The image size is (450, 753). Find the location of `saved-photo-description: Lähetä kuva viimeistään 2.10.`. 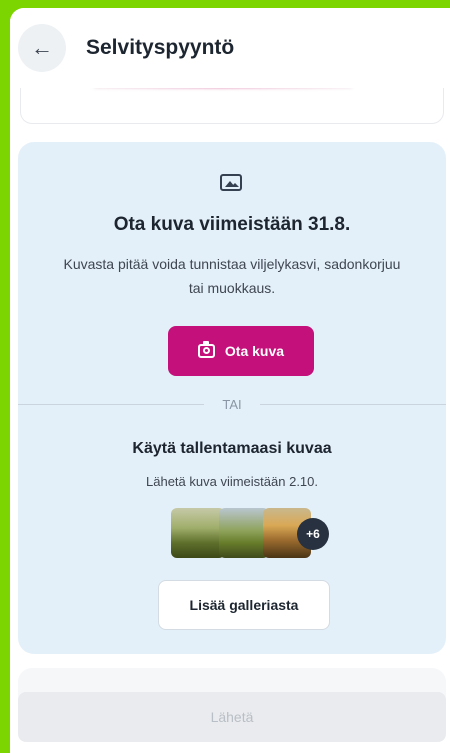

saved-photo-description: Lähetä kuva viimeistään 2.10. is located at coordinates (232, 481).